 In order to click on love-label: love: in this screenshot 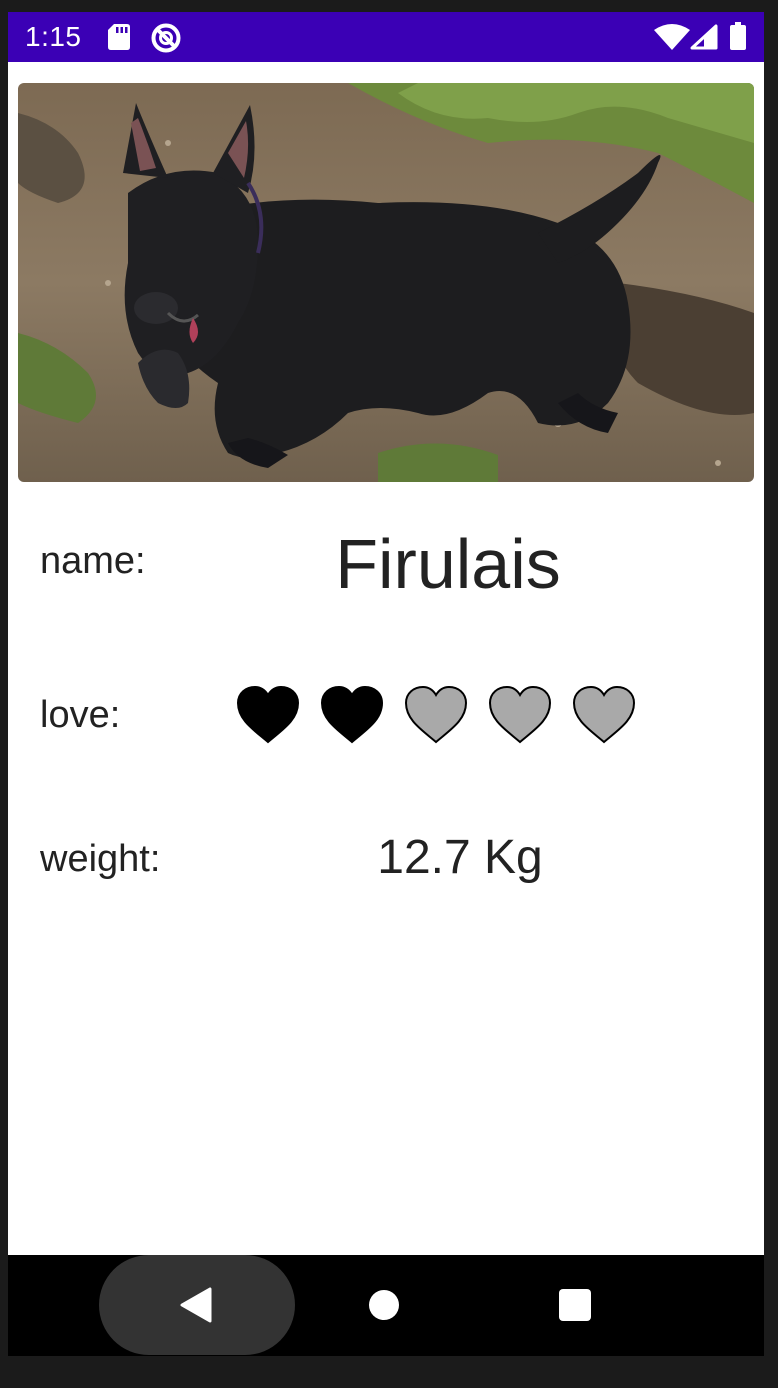, I will do `click(80, 715)`.